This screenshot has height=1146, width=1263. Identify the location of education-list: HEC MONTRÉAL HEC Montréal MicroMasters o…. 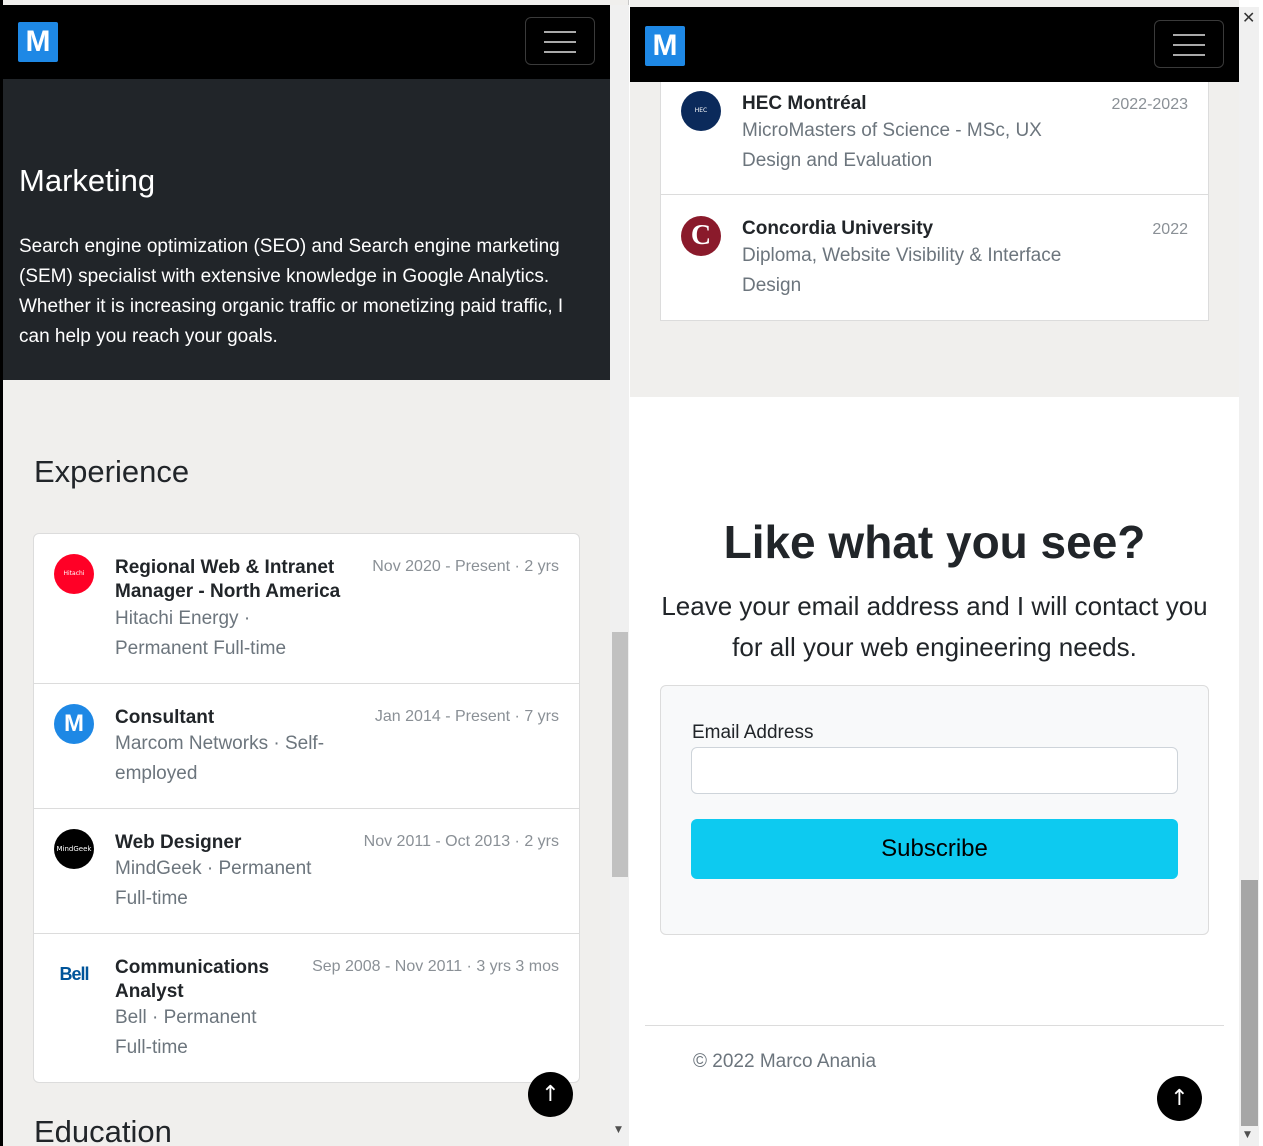
(934, 201).